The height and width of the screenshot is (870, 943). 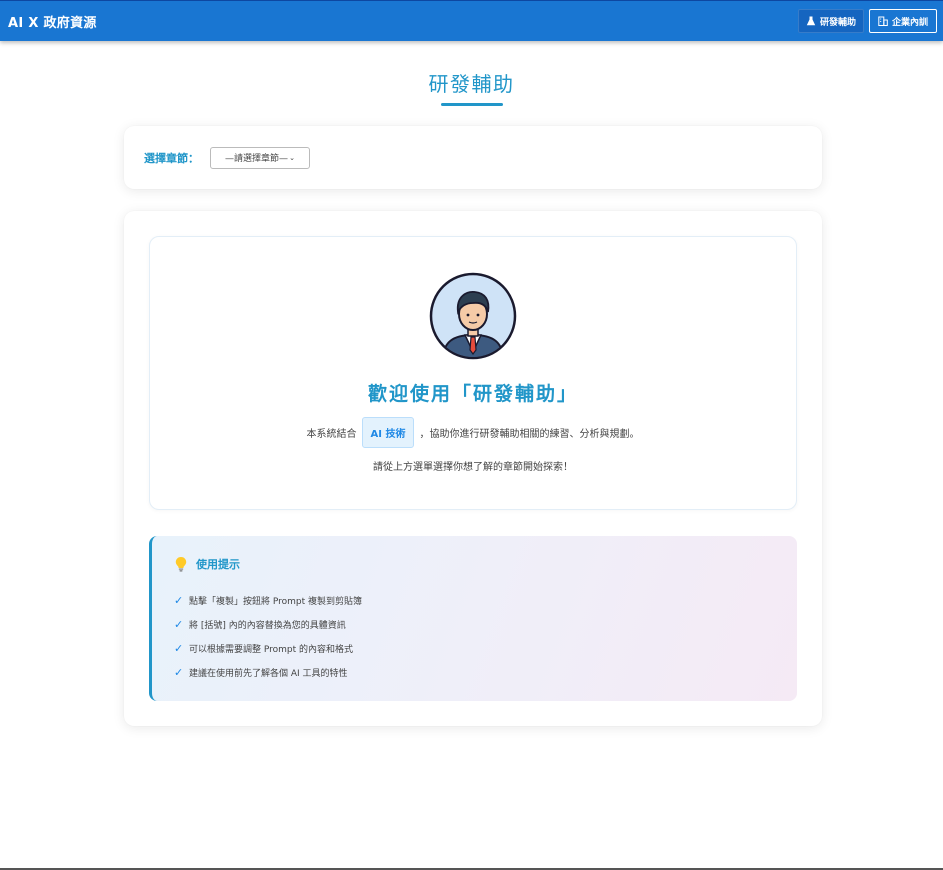 What do you see at coordinates (257, 159) in the screenshot?
I see `chapter-select-value: —請選擇章節—` at bounding box center [257, 159].